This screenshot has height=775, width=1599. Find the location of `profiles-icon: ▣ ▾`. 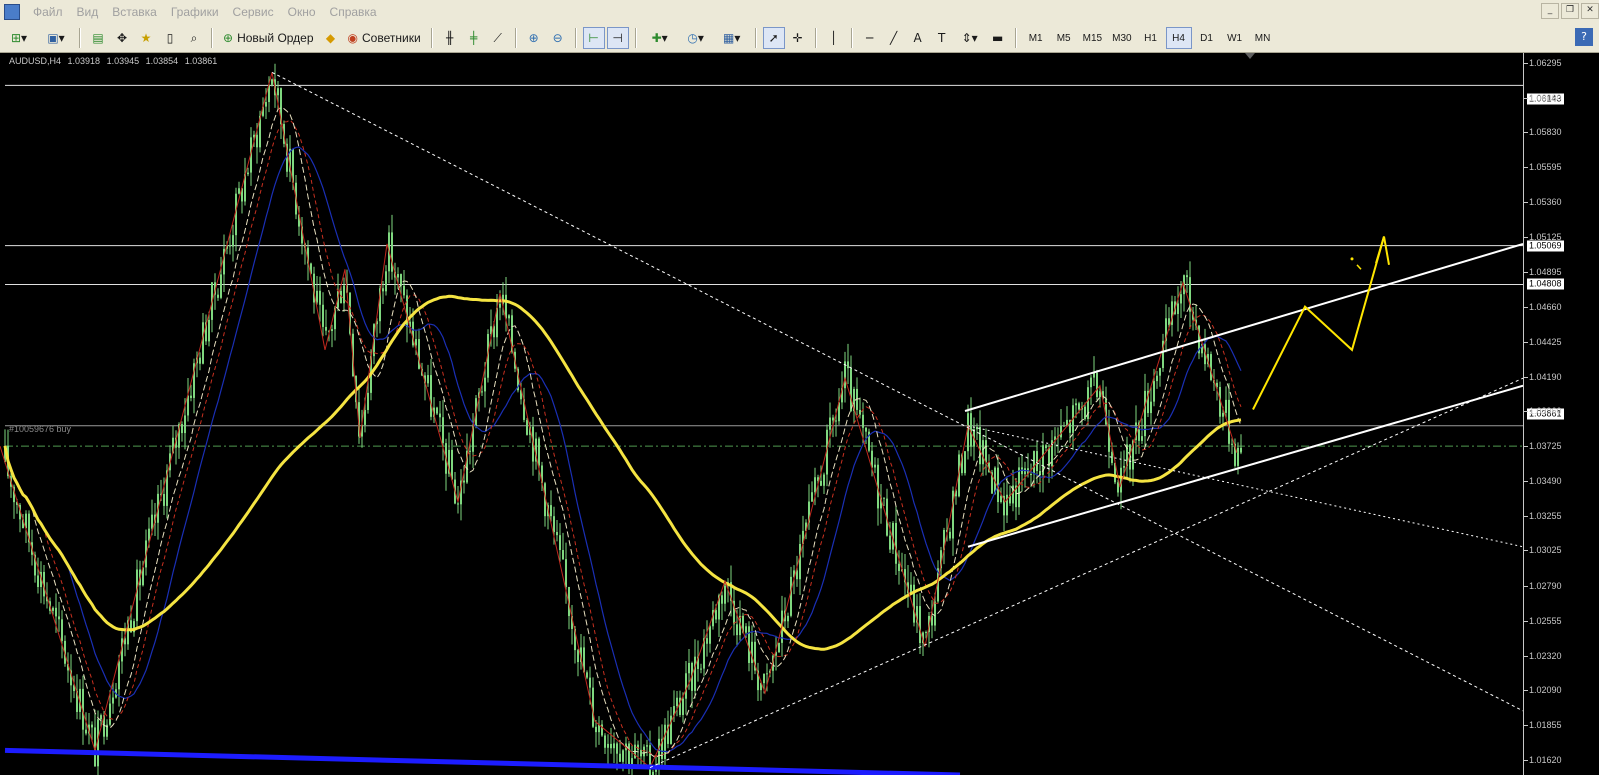

profiles-icon: ▣ ▾ is located at coordinates (56, 38).